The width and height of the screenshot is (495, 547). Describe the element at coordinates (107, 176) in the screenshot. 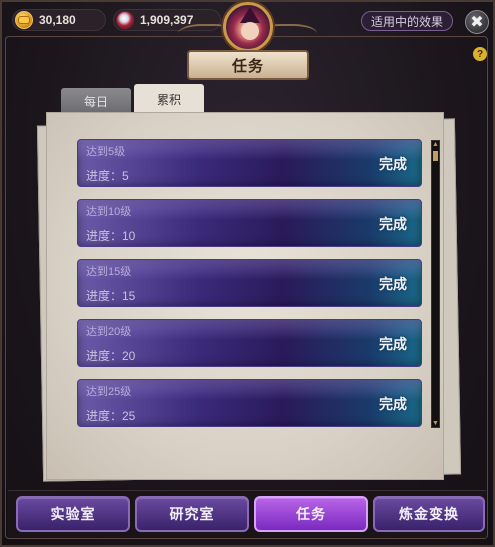

I see `quest-progress: 进度：5` at that location.